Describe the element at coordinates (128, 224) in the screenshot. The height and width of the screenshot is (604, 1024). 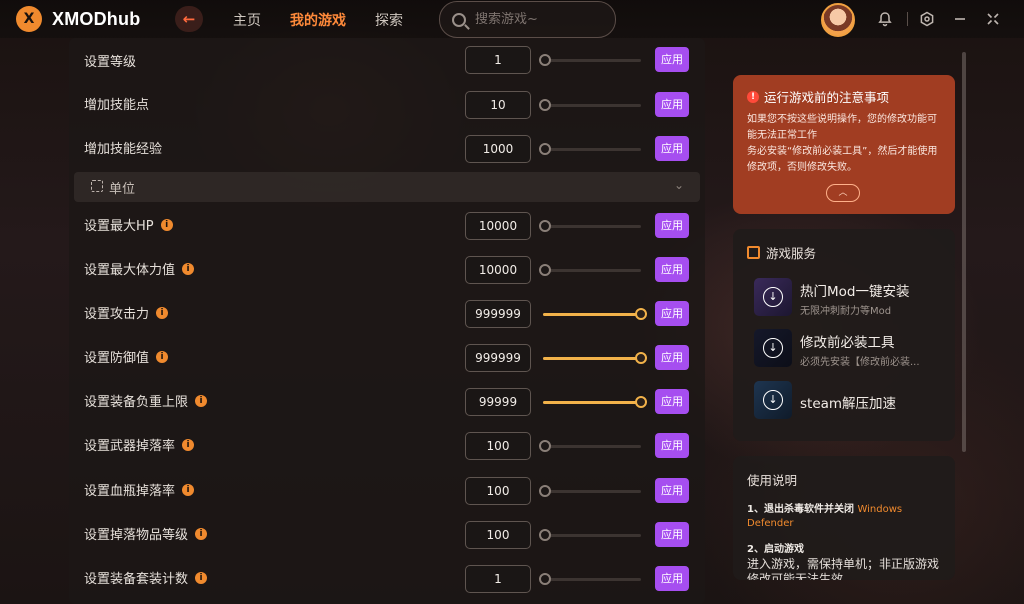
I see `setting-label: 设置最大HP i` at that location.